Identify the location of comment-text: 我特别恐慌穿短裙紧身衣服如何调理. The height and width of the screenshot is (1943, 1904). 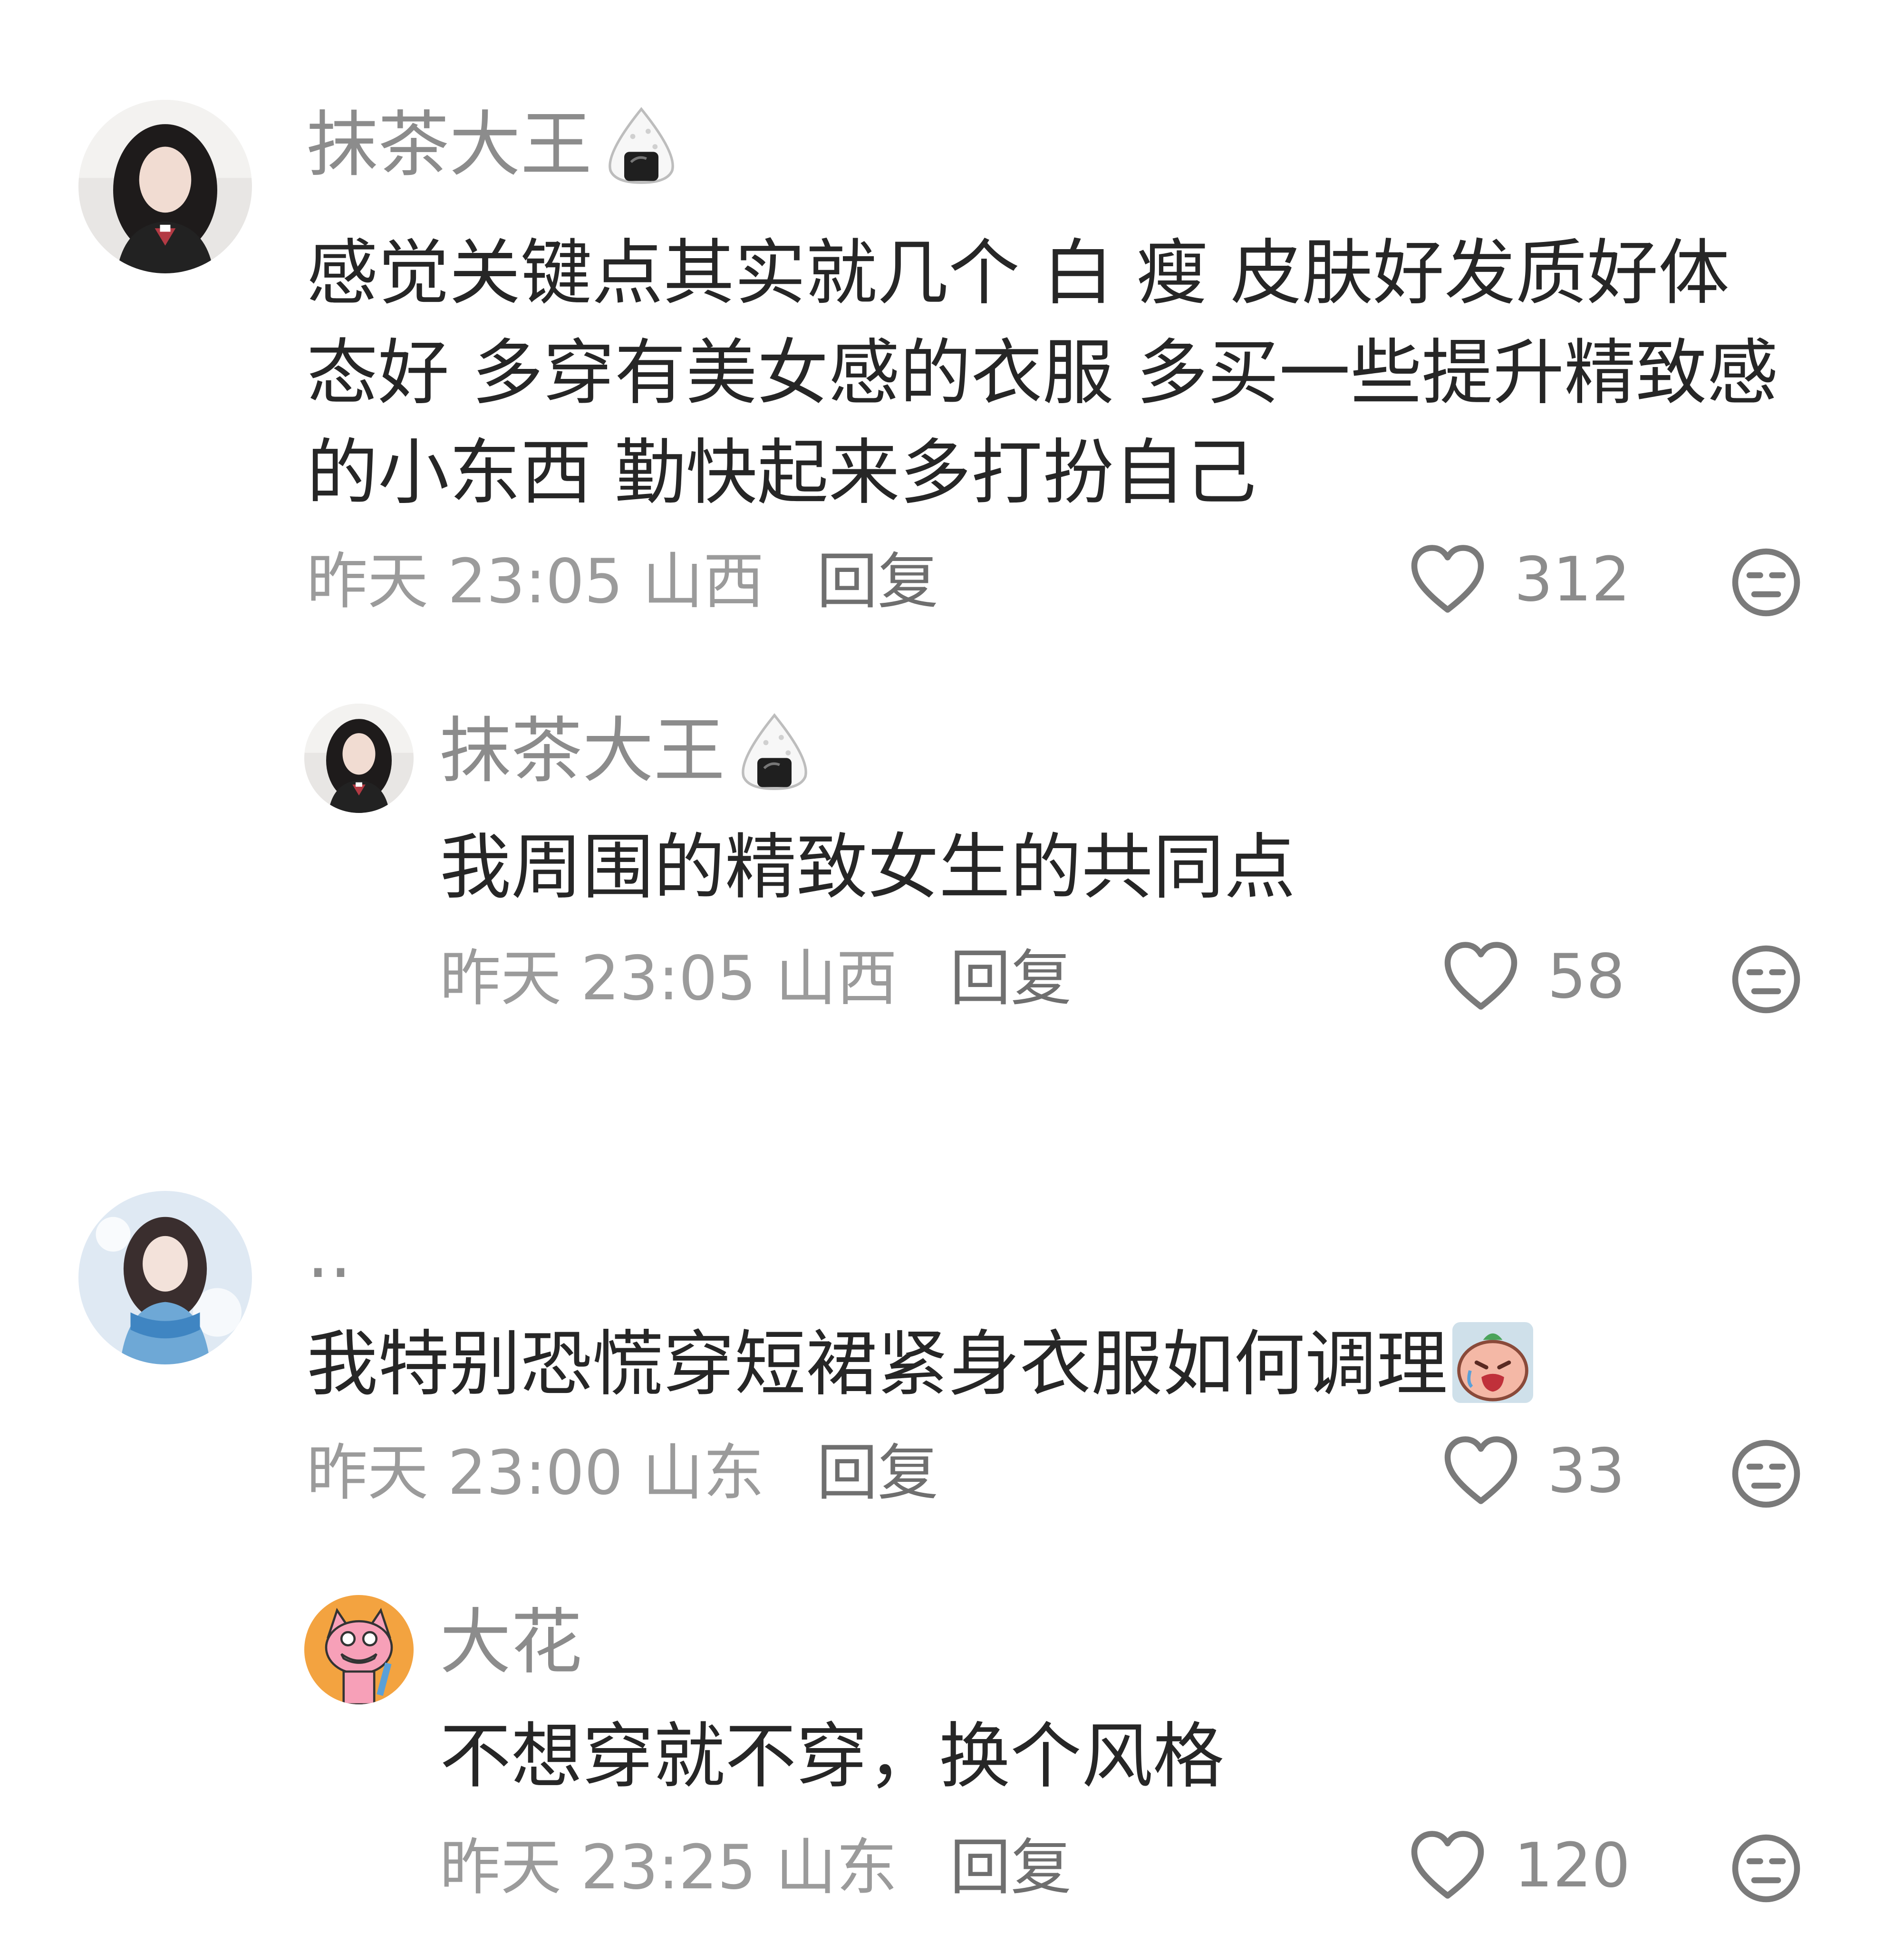
(920, 1364).